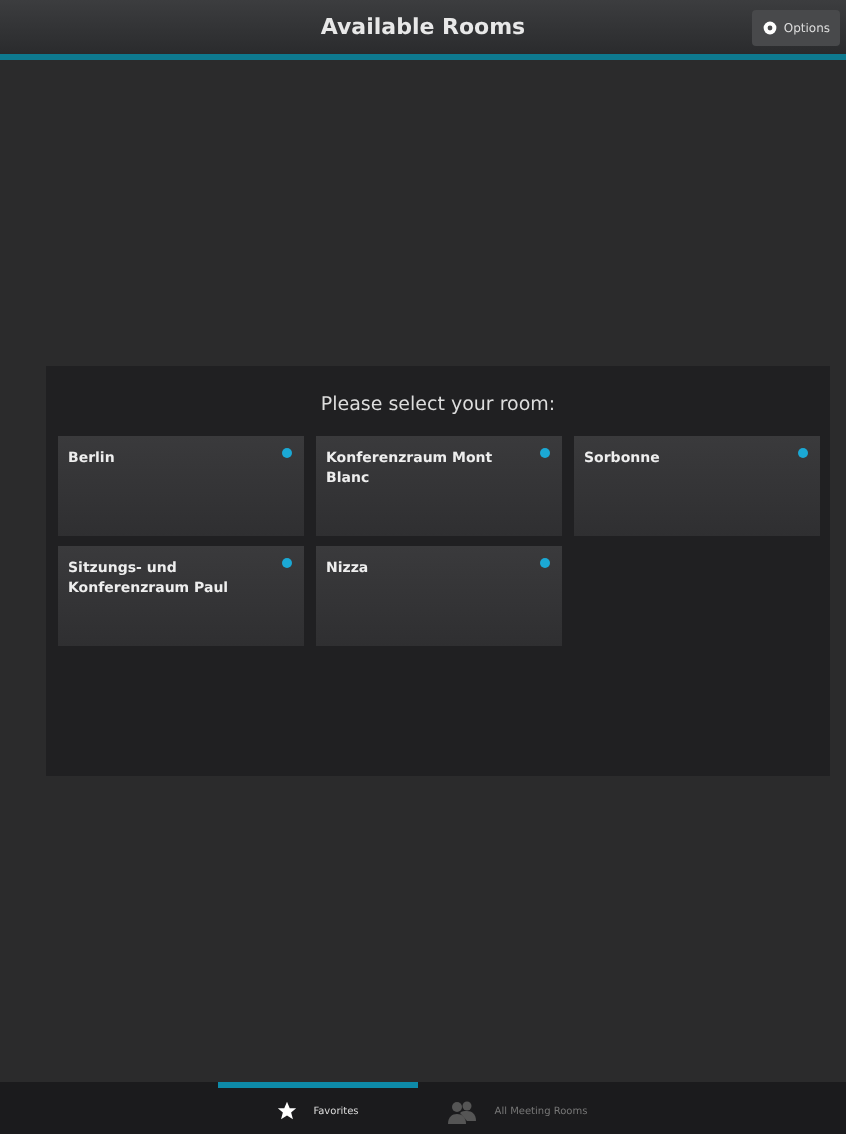 This screenshot has height=1134, width=846. Describe the element at coordinates (438, 405) in the screenshot. I see `prompt-text: Please select your room:` at that location.